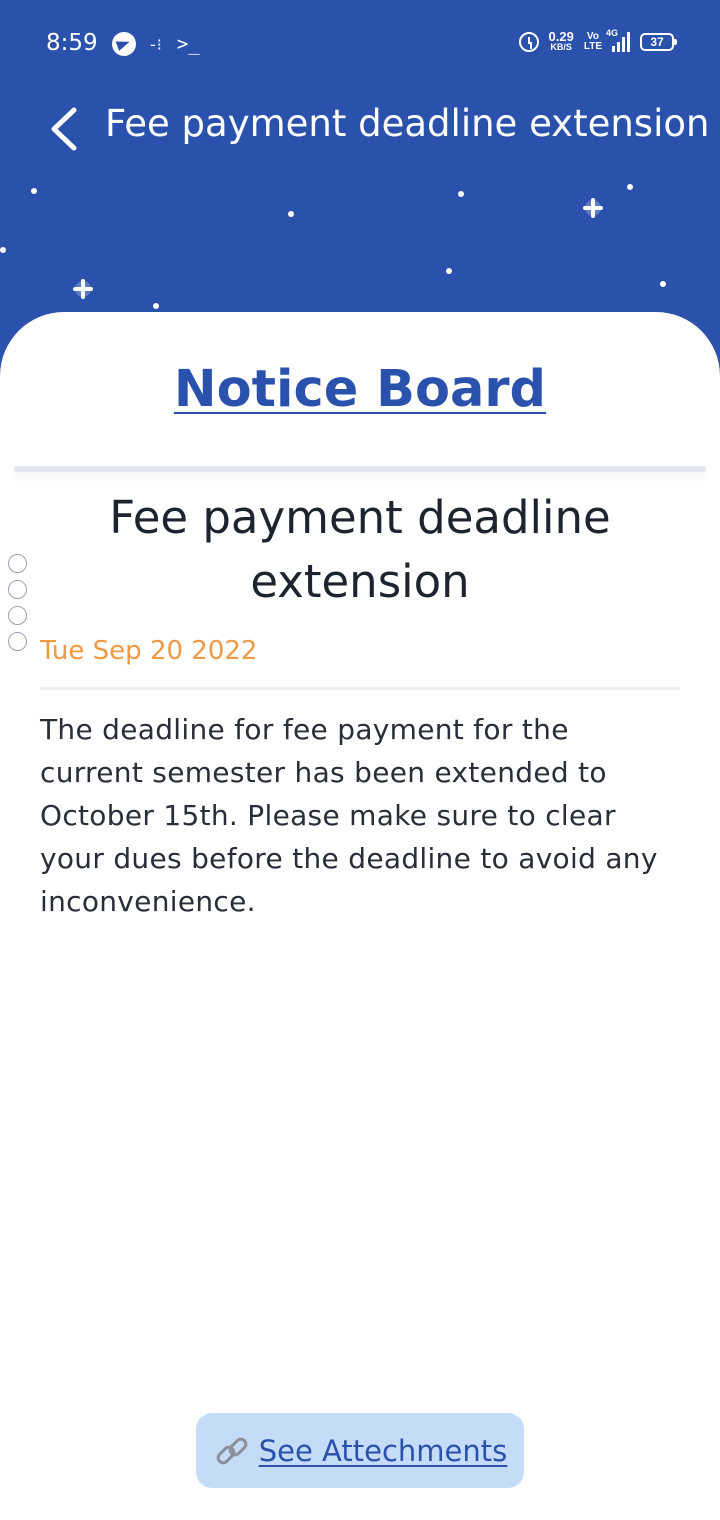 The height and width of the screenshot is (1520, 720). I want to click on status-right-icons: 0.29 KB/S Vo LTE 4G 37, so click(597, 40).